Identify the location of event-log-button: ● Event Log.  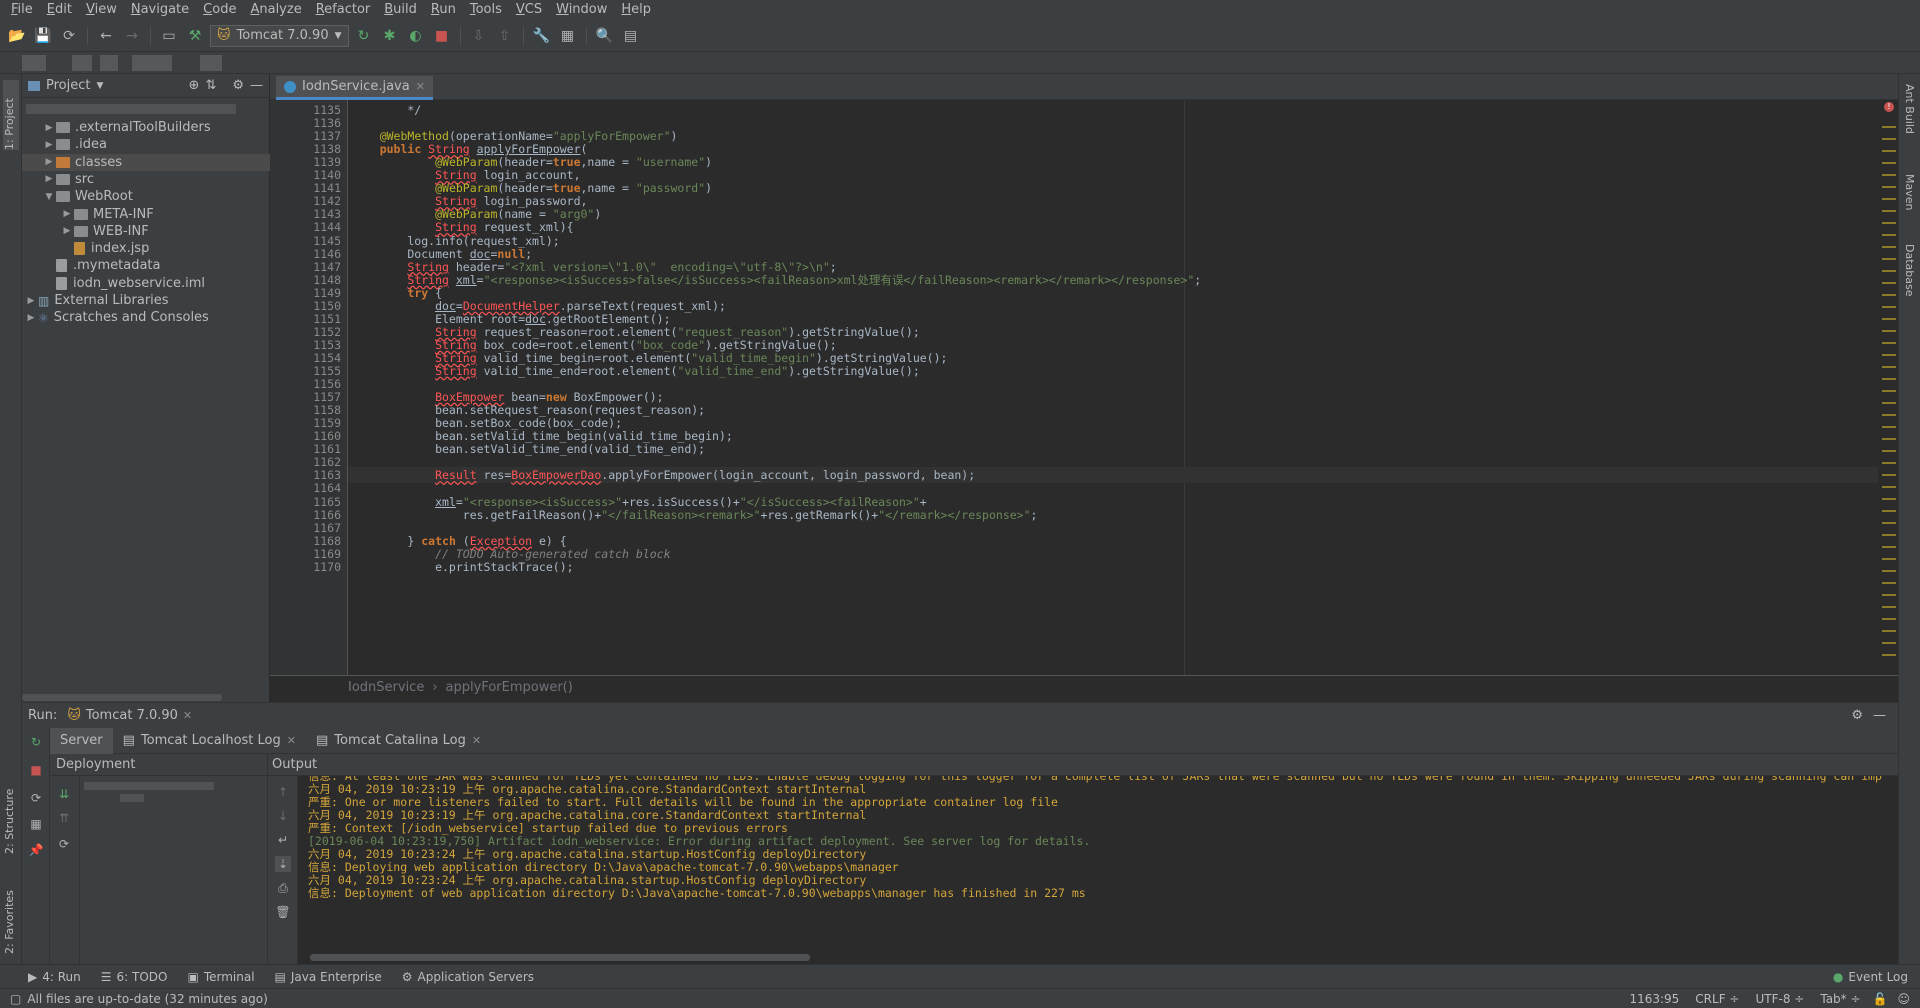
(1870, 977).